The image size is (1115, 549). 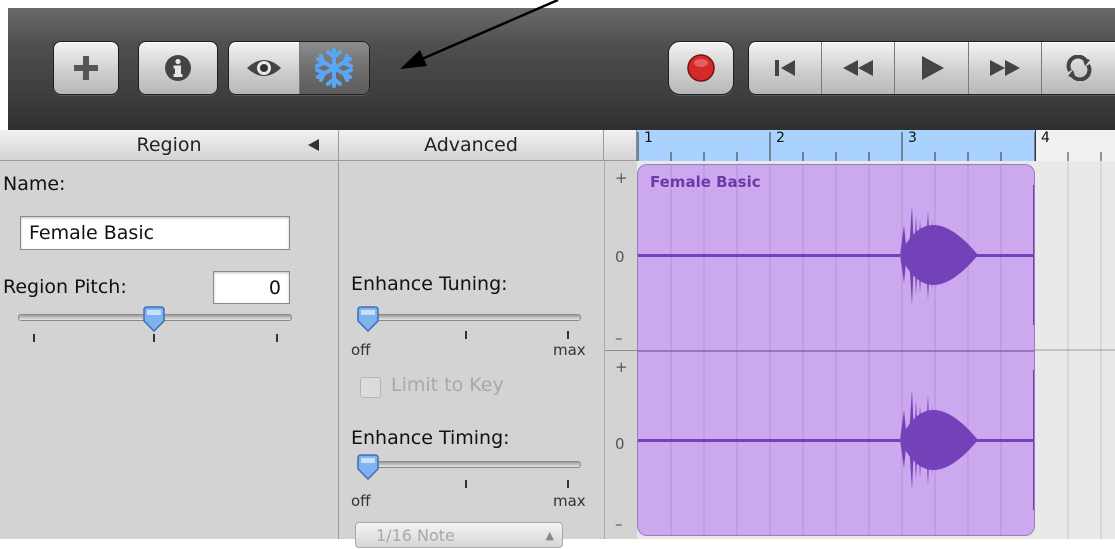 I want to click on region-pitch-field: 0, so click(x=251, y=287).